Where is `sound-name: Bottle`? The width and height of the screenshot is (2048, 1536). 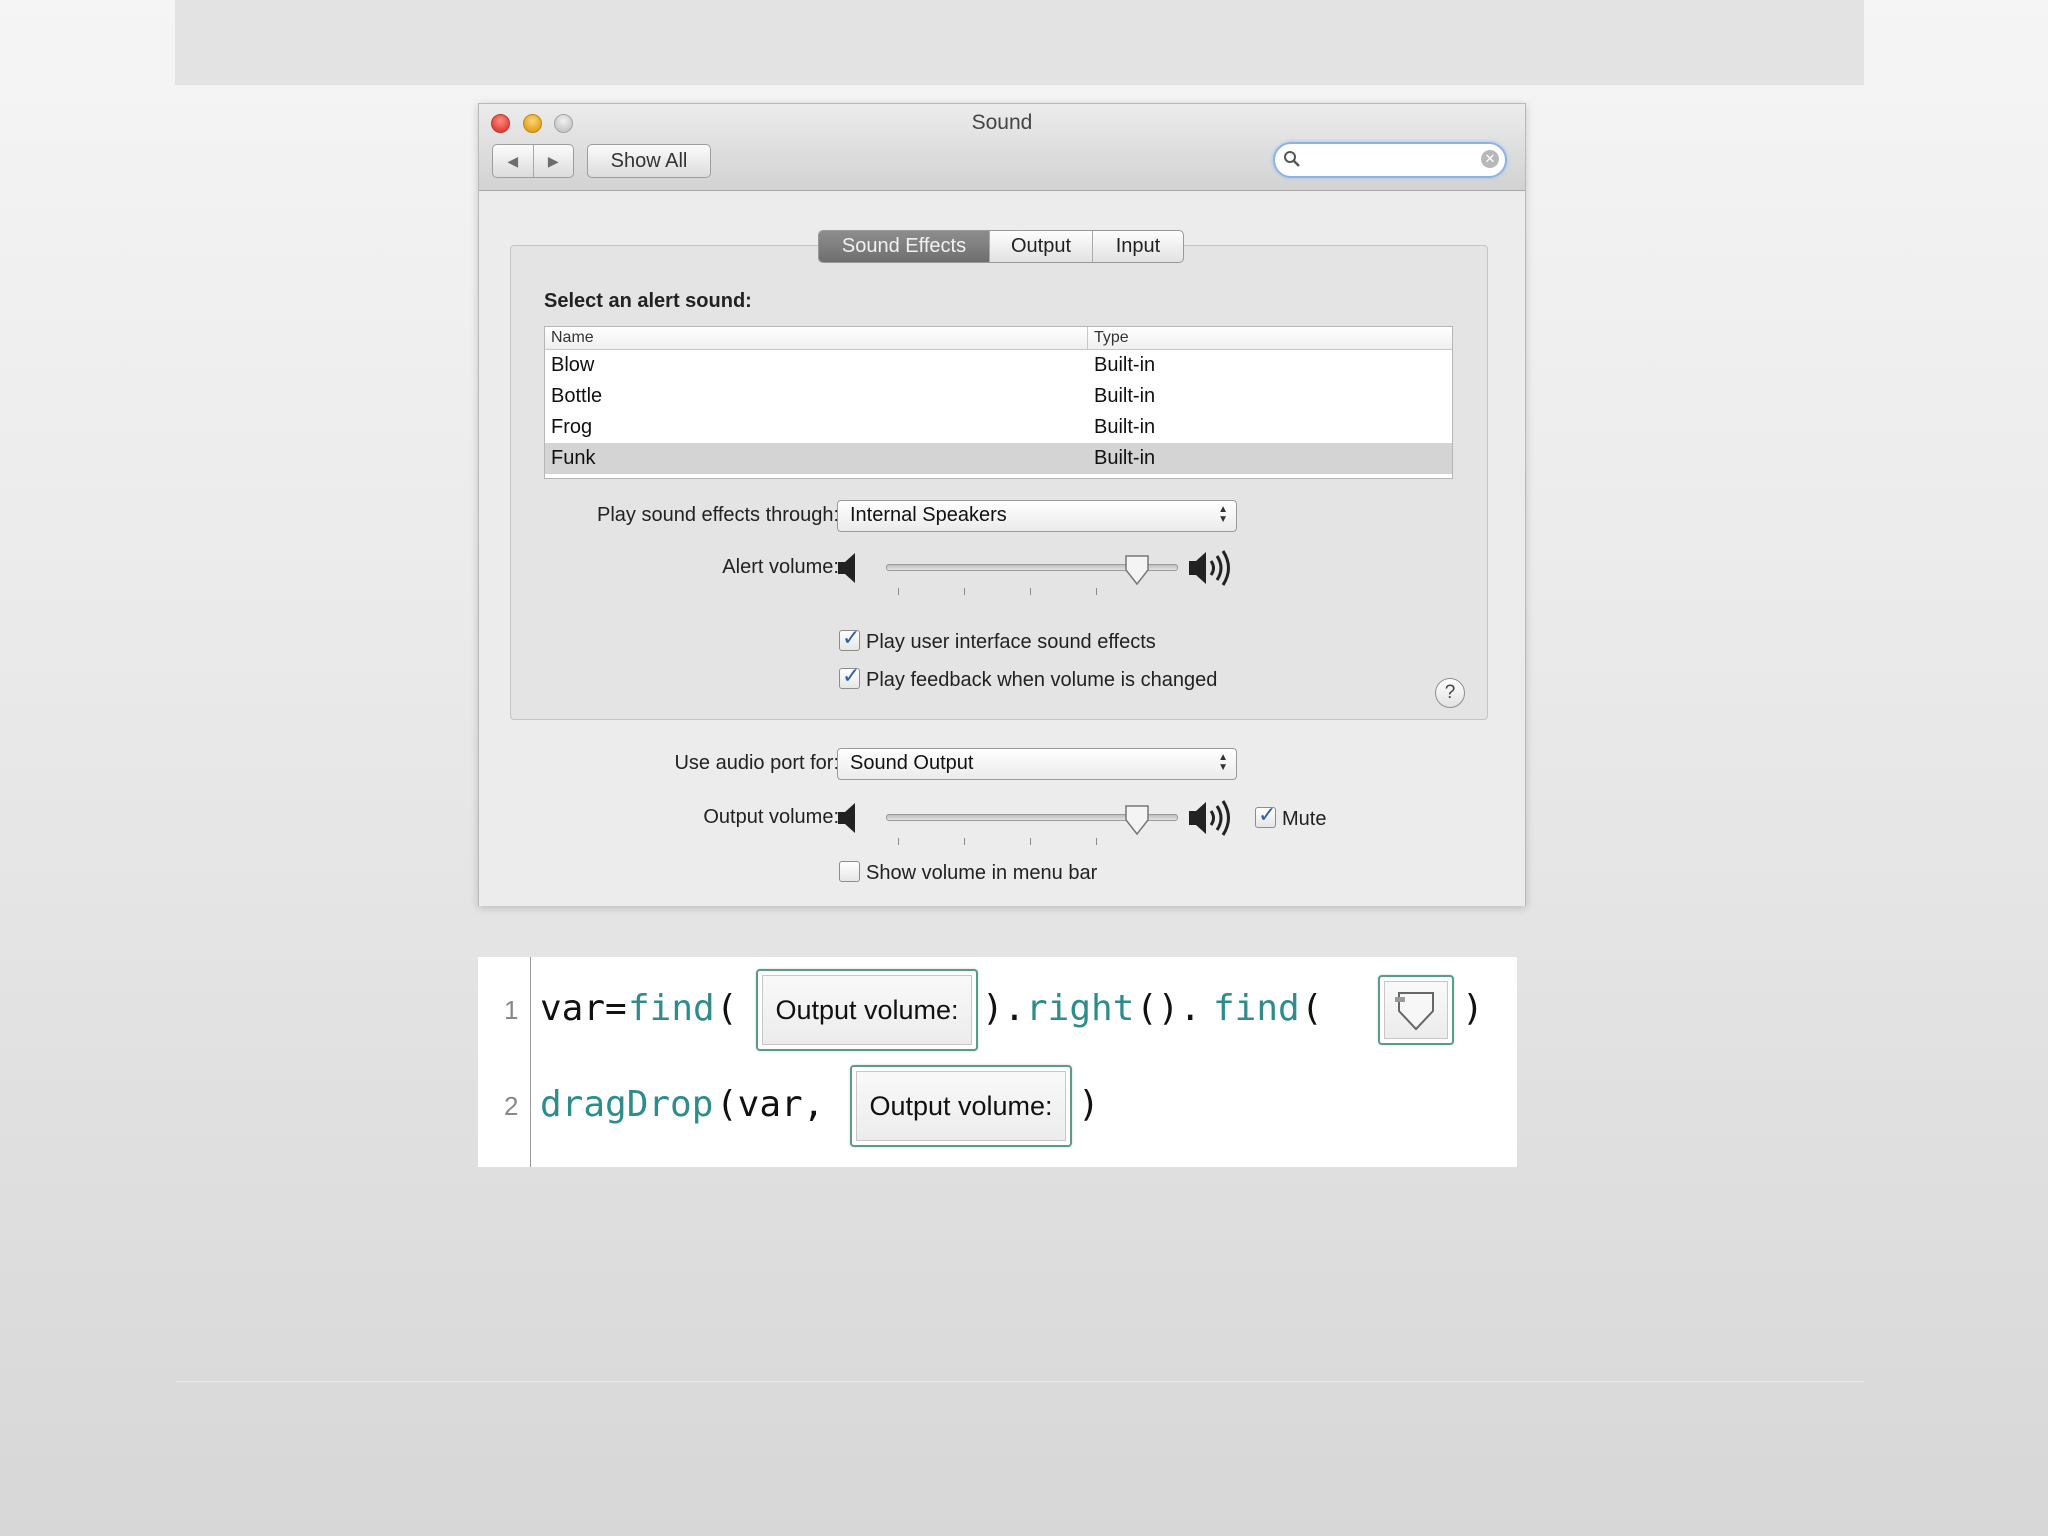
sound-name: Bottle is located at coordinates (577, 396).